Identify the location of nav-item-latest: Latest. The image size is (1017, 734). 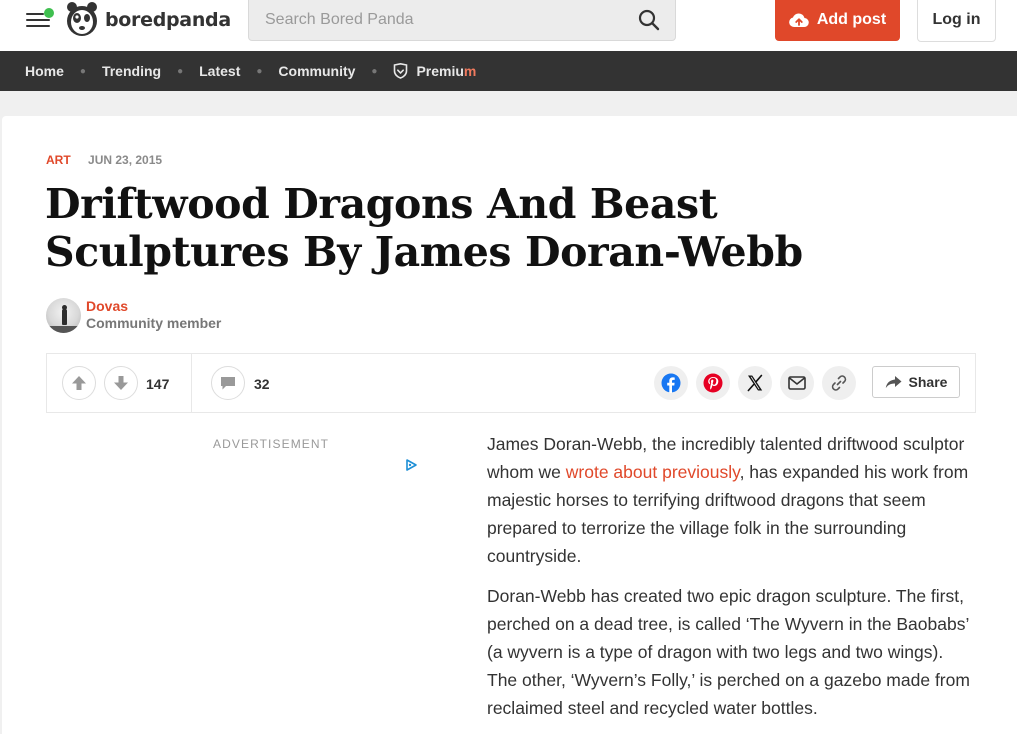
(219, 71).